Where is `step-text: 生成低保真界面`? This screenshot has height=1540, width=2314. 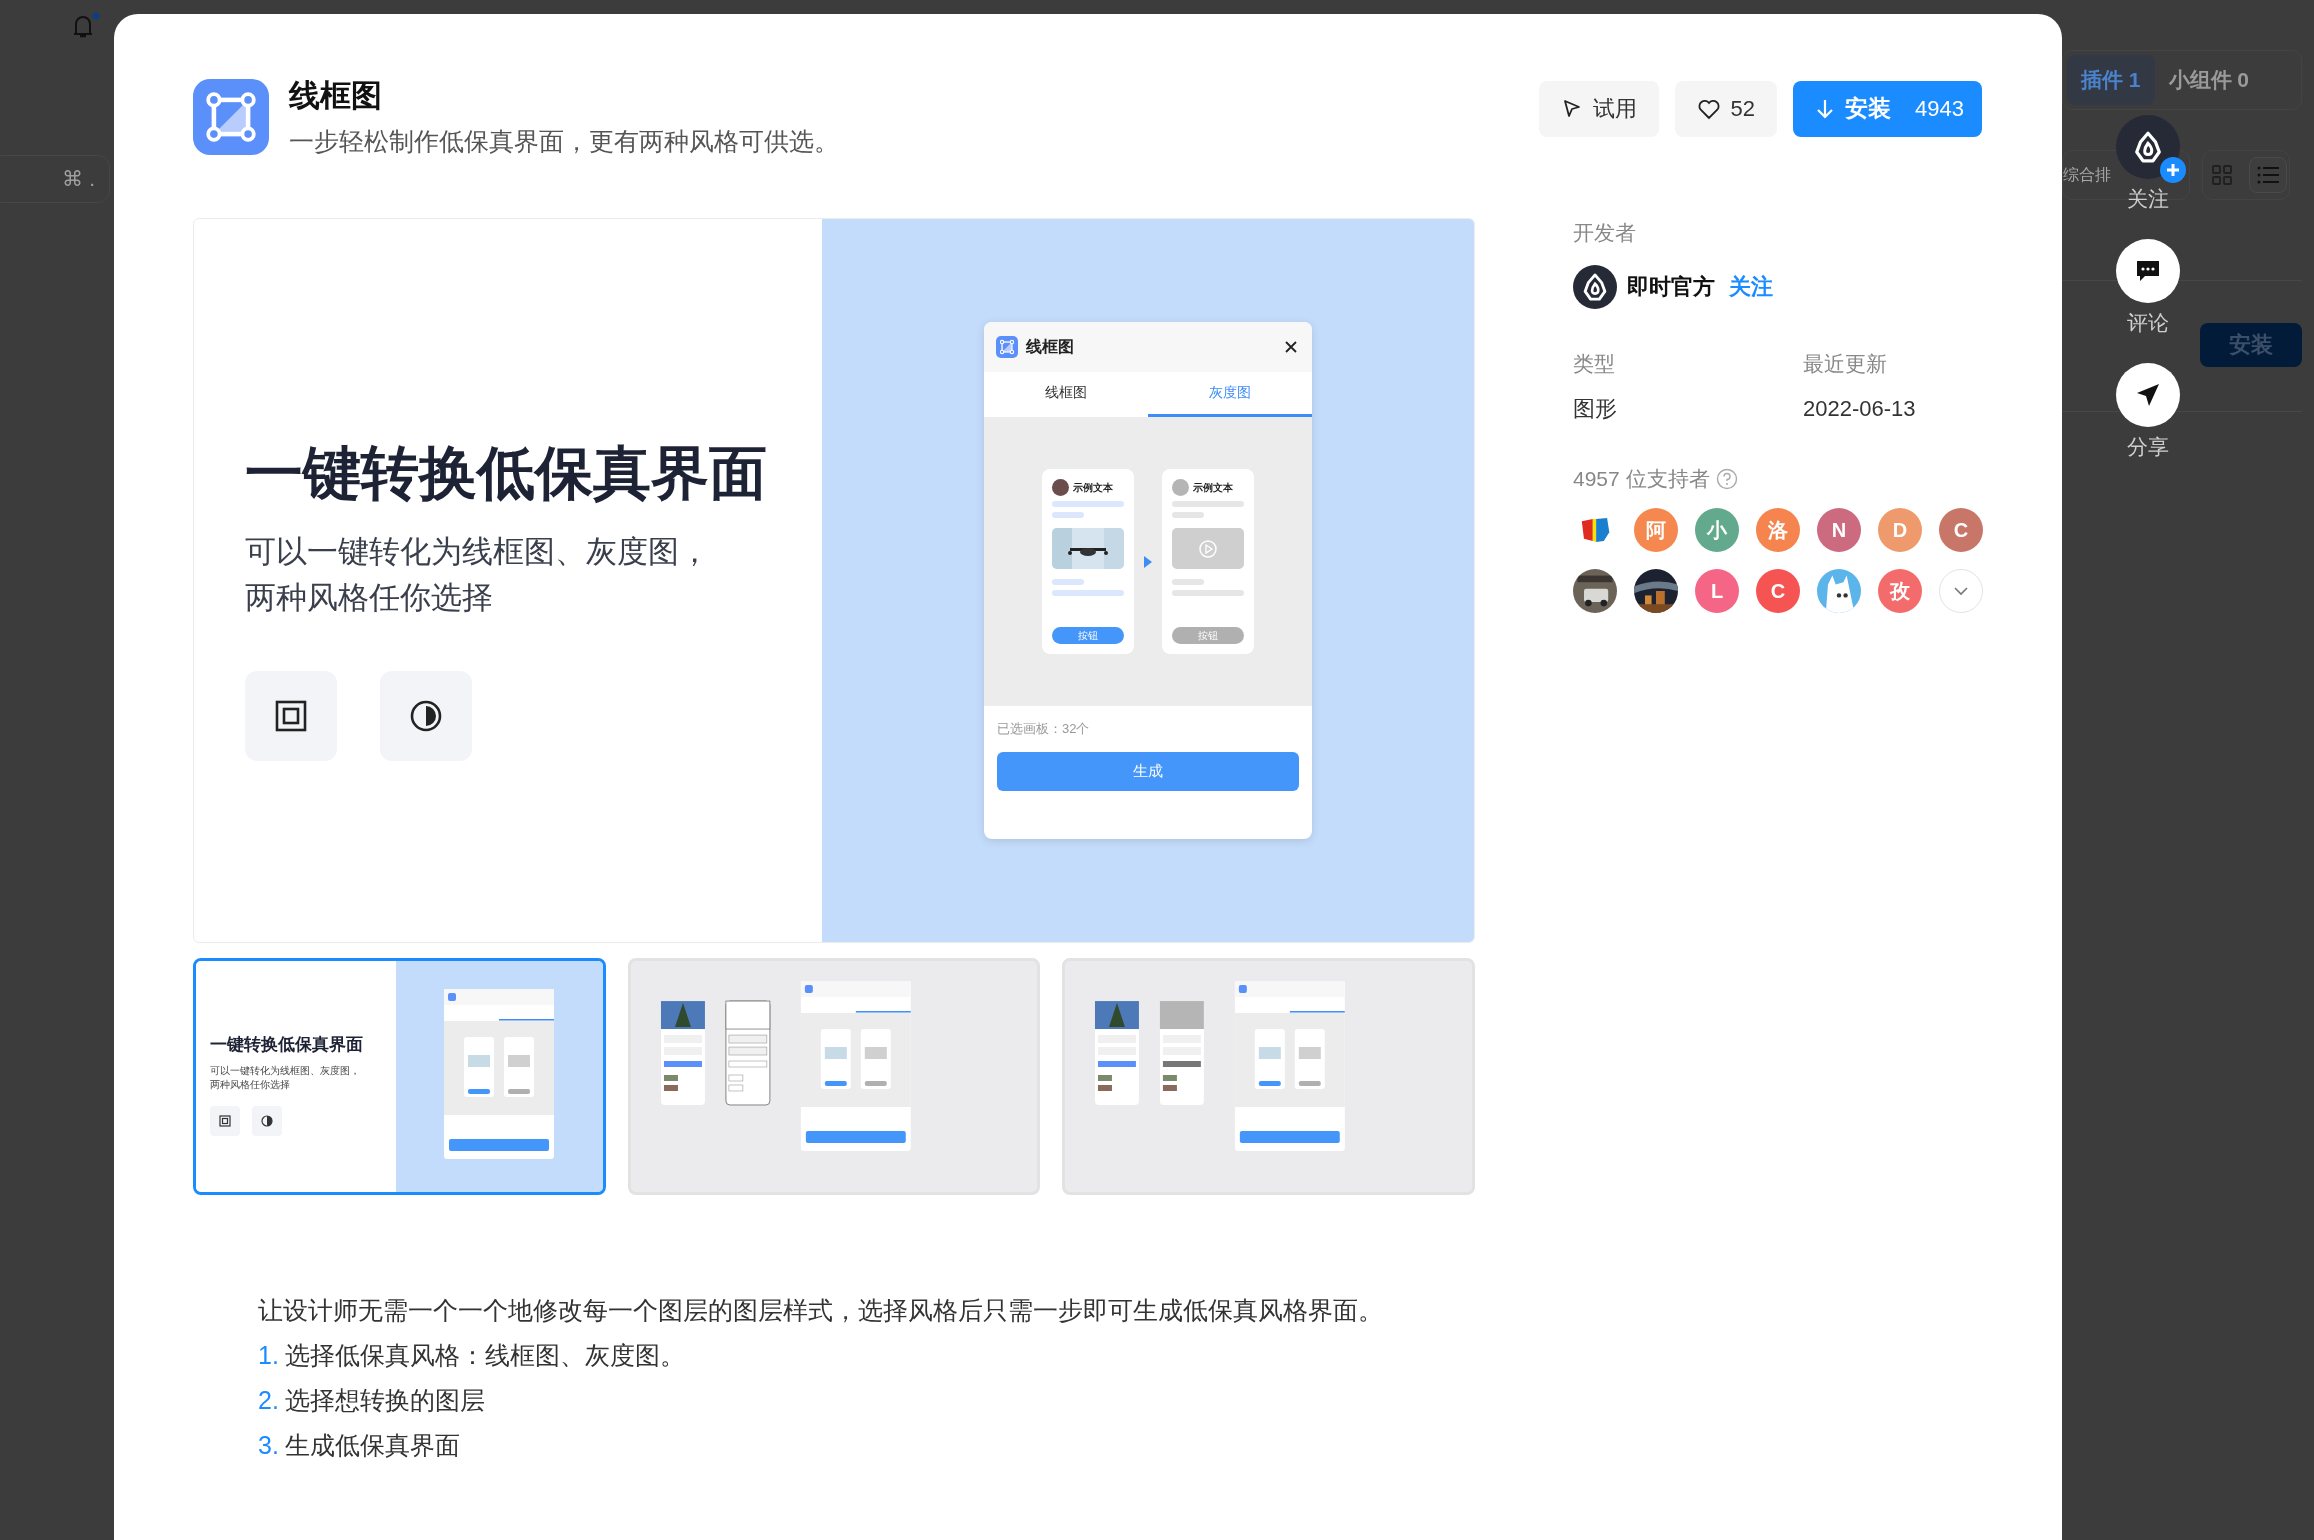
step-text: 生成低保真界面 is located at coordinates (372, 1445).